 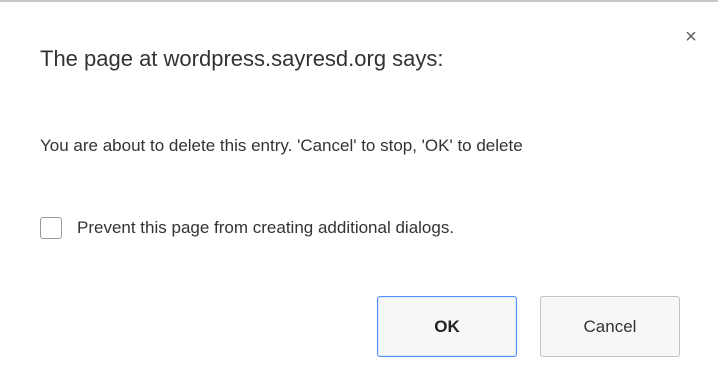 I want to click on ok-button: OK, so click(x=447, y=326).